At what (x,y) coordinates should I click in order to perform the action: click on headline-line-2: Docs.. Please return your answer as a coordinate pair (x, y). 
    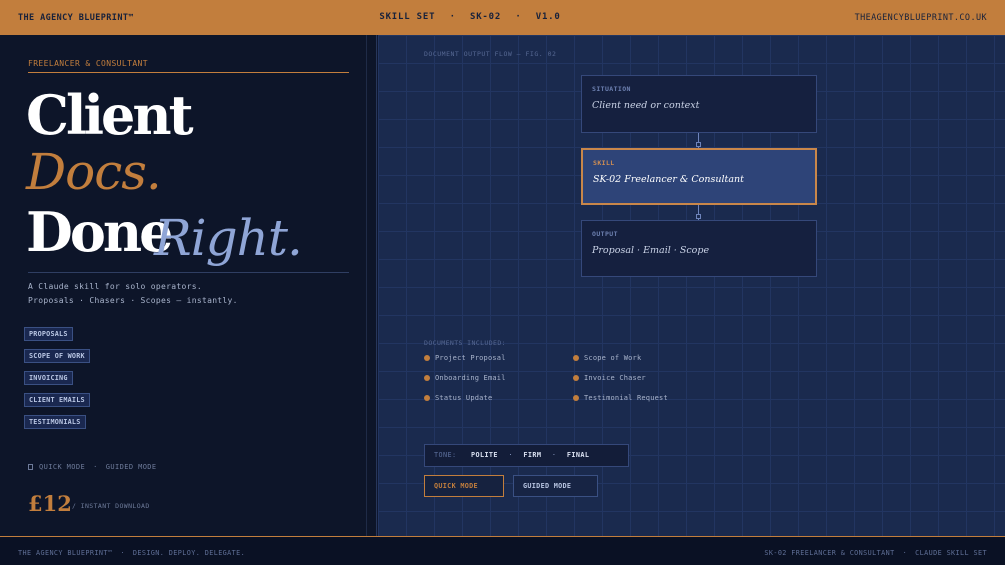
    Looking at the image, I should click on (94, 172).